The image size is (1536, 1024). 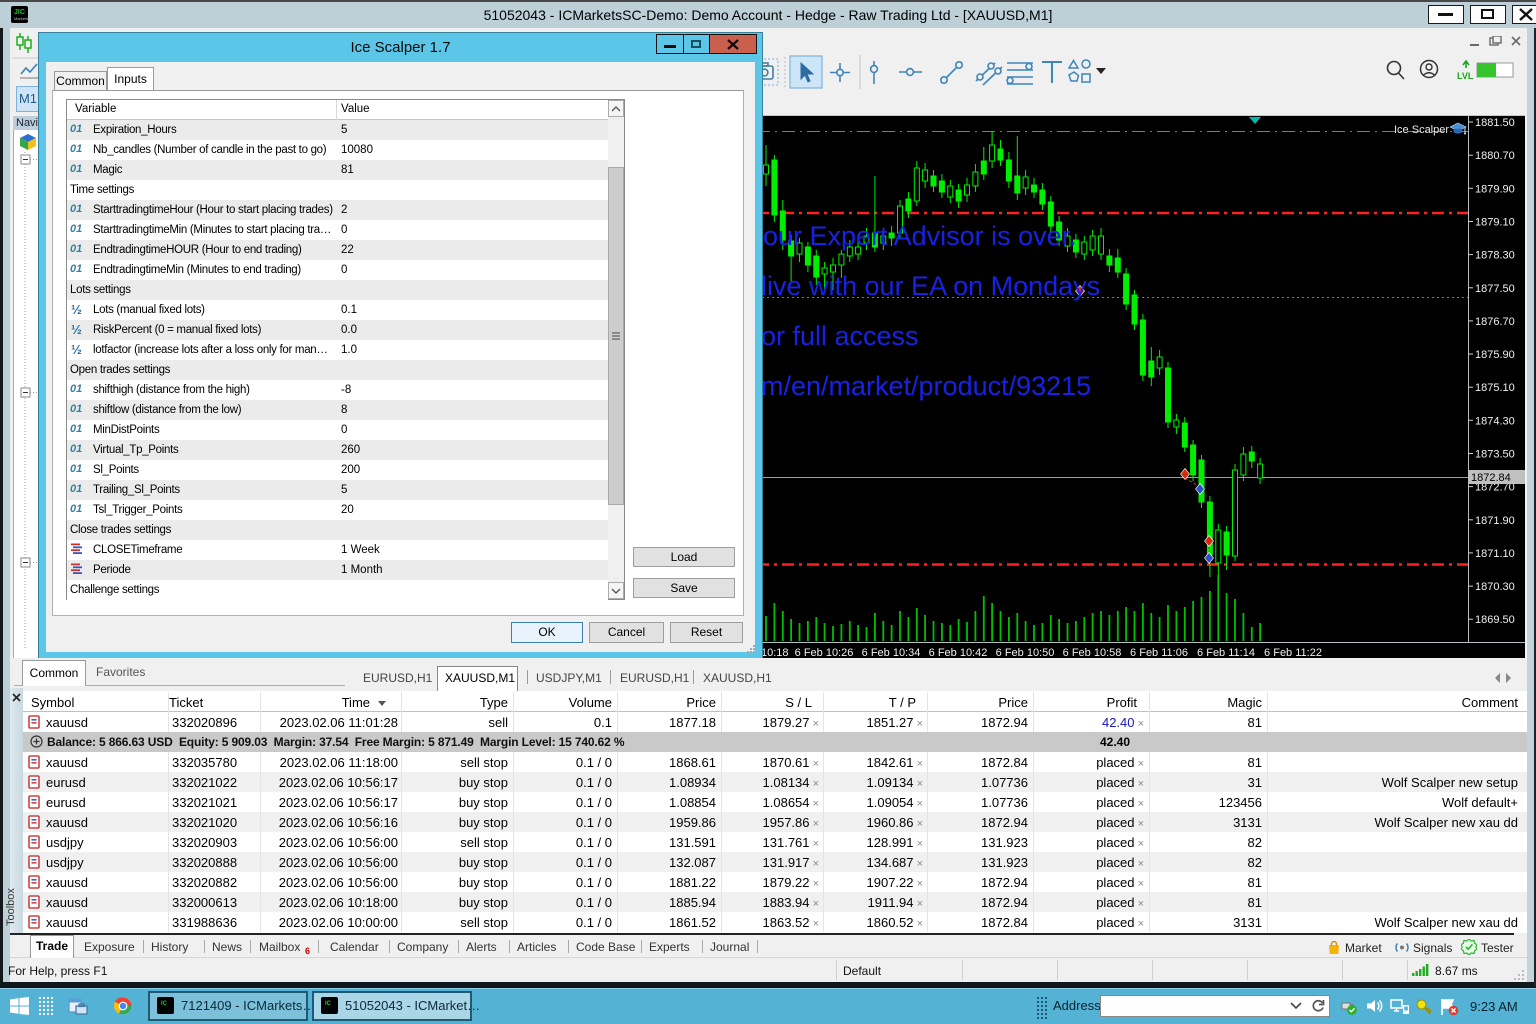 I want to click on svg-text: 1881.50, so click(x=1495, y=123).